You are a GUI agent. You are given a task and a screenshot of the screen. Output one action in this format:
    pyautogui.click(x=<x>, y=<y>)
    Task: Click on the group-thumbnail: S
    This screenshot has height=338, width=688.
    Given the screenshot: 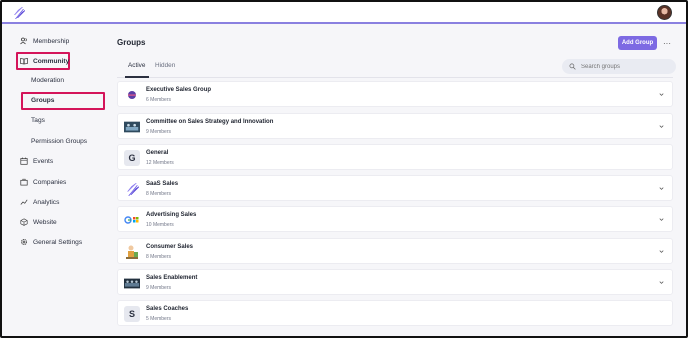 What is the action you would take?
    pyautogui.click(x=132, y=314)
    